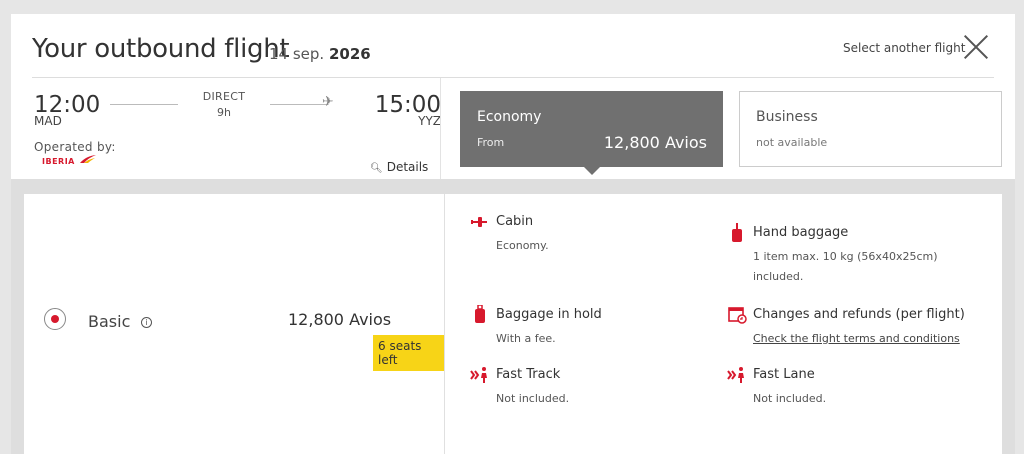 This screenshot has height=454, width=1024. Describe the element at coordinates (58, 161) in the screenshot. I see `iberia-logo-text: IBERIA` at that location.